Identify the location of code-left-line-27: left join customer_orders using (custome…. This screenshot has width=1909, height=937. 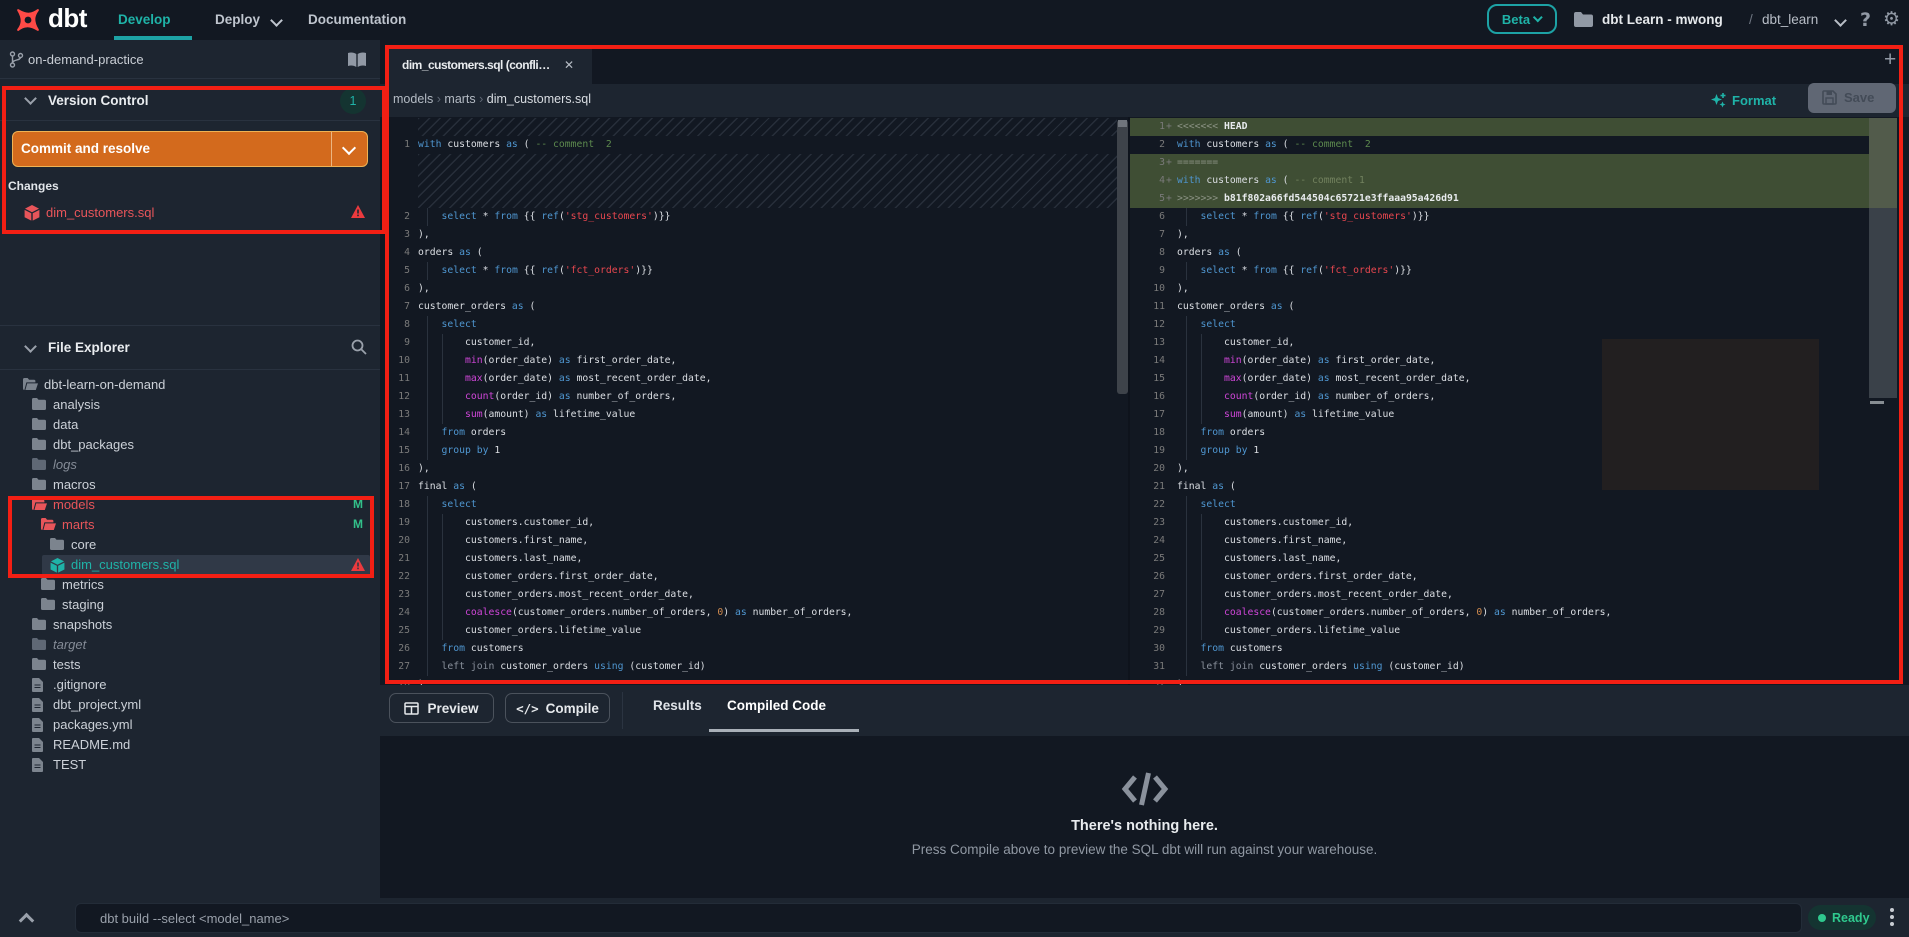
(573, 666).